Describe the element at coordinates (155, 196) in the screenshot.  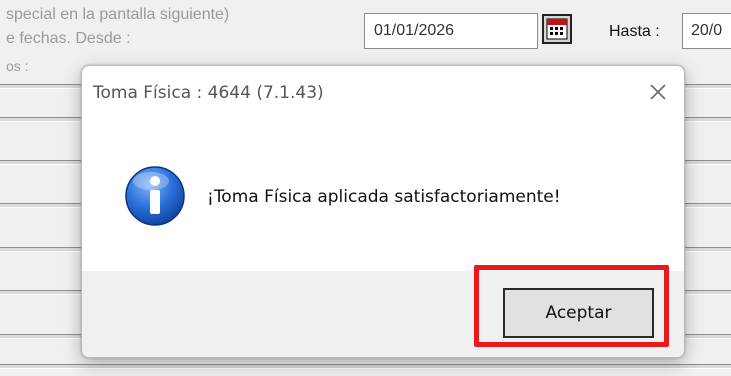
I see `info-icon` at that location.